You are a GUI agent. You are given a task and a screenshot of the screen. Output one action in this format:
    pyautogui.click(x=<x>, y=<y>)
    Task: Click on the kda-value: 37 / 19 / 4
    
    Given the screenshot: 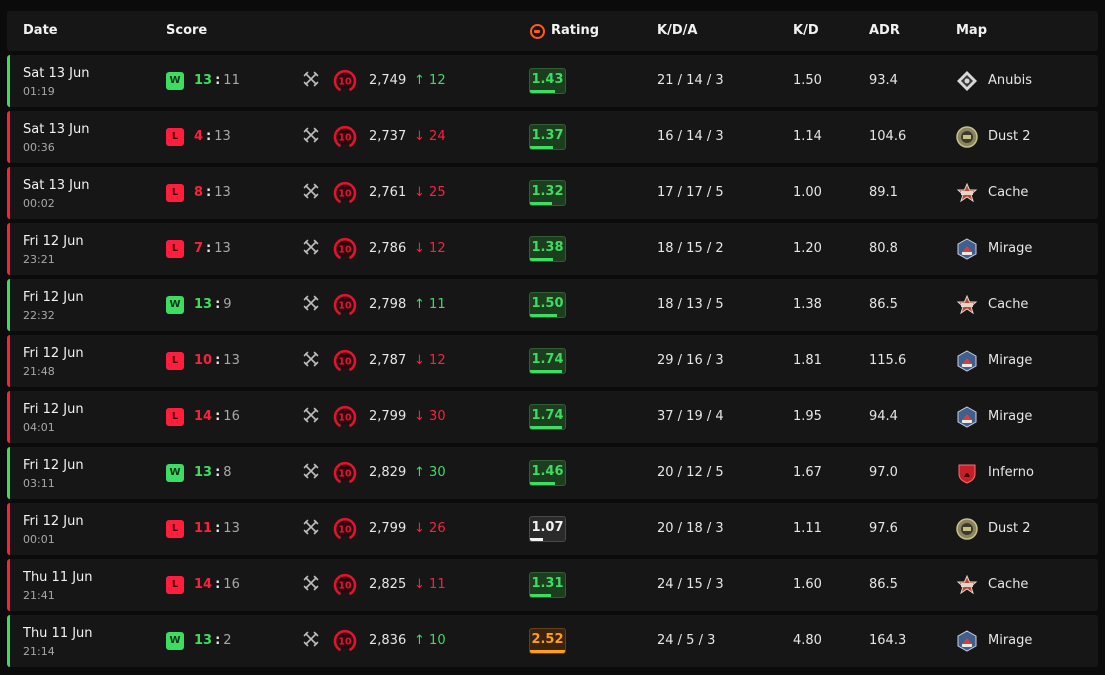 What is the action you would take?
    pyautogui.click(x=690, y=416)
    